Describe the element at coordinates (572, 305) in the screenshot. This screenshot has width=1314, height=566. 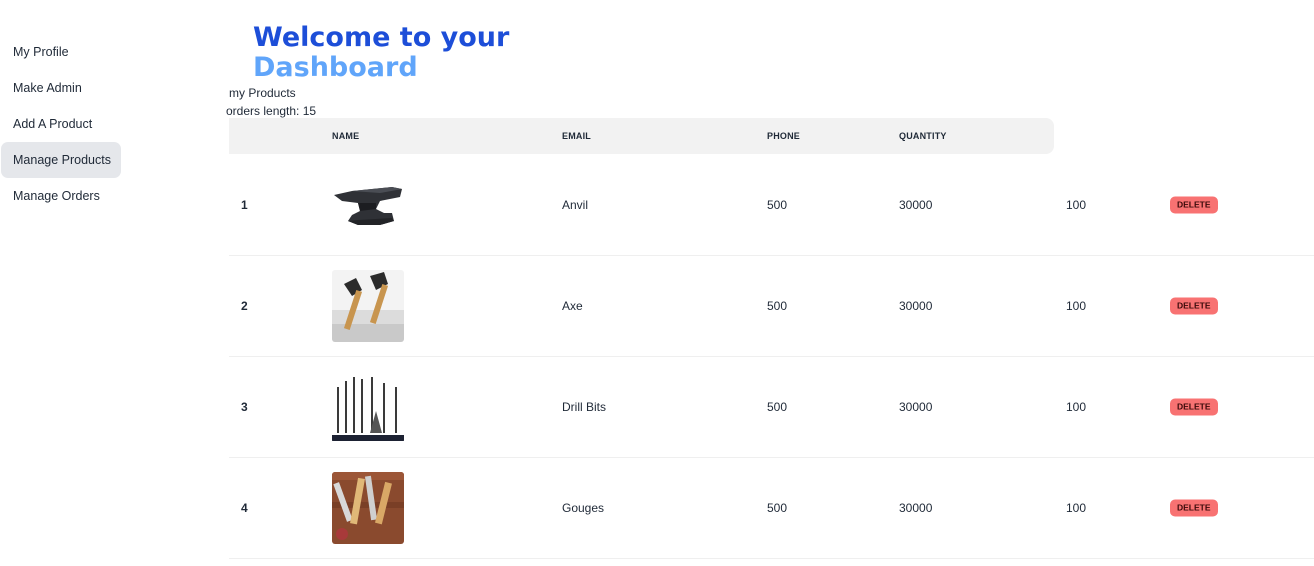
I see `product-name: Axe` at that location.